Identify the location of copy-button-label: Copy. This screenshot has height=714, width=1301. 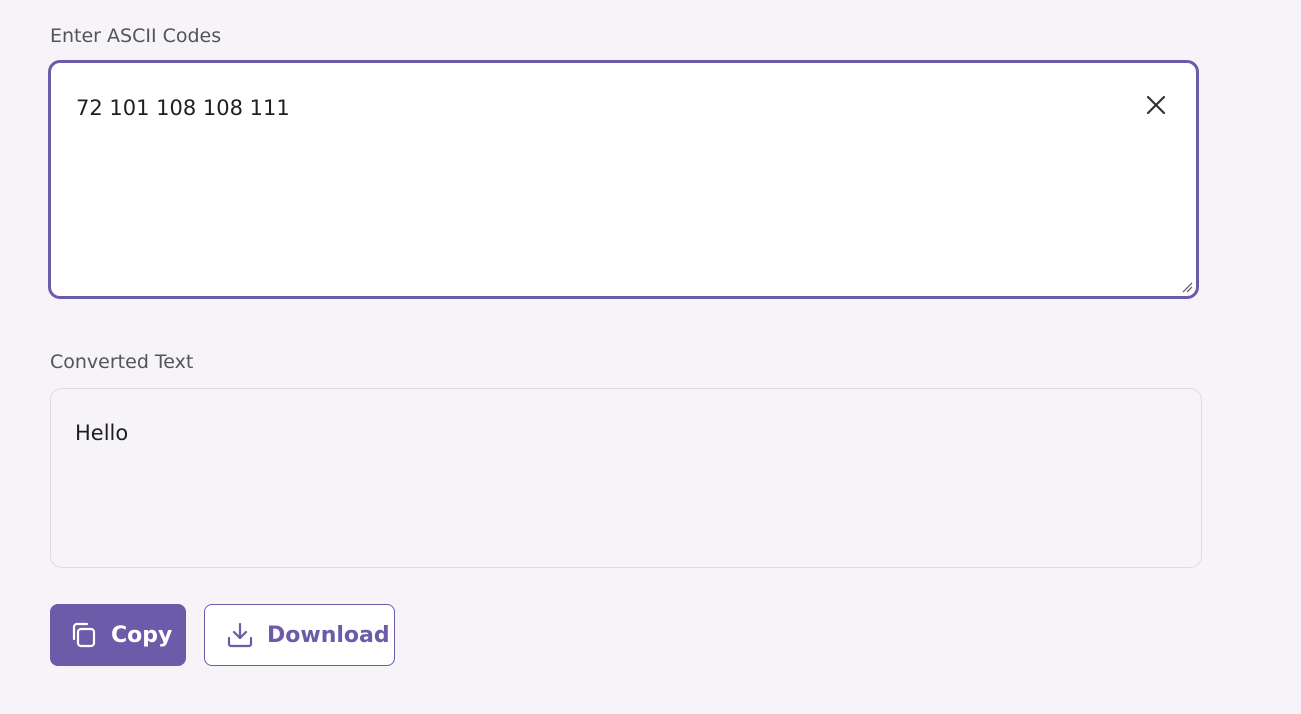
(142, 635).